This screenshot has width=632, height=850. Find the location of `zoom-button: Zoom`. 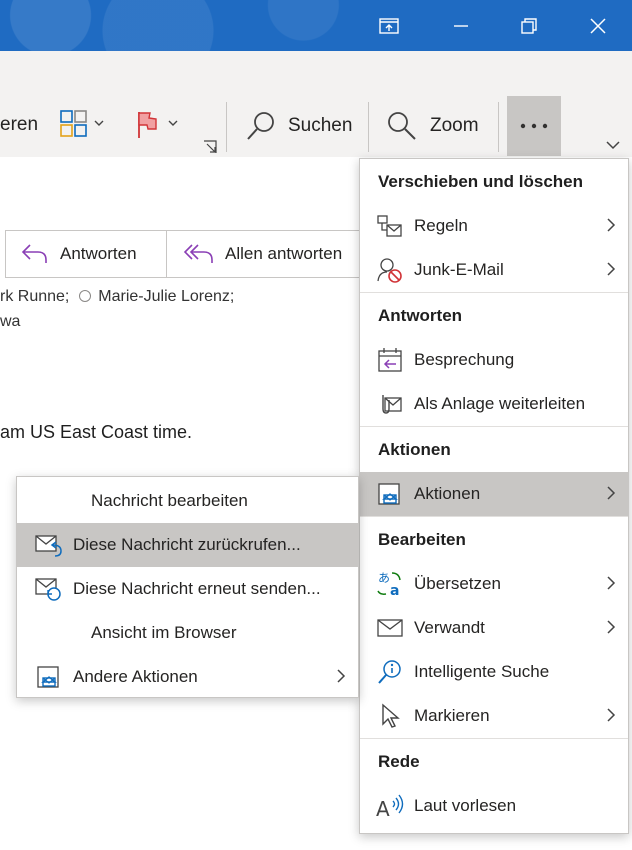

zoom-button: Zoom is located at coordinates (432, 126).